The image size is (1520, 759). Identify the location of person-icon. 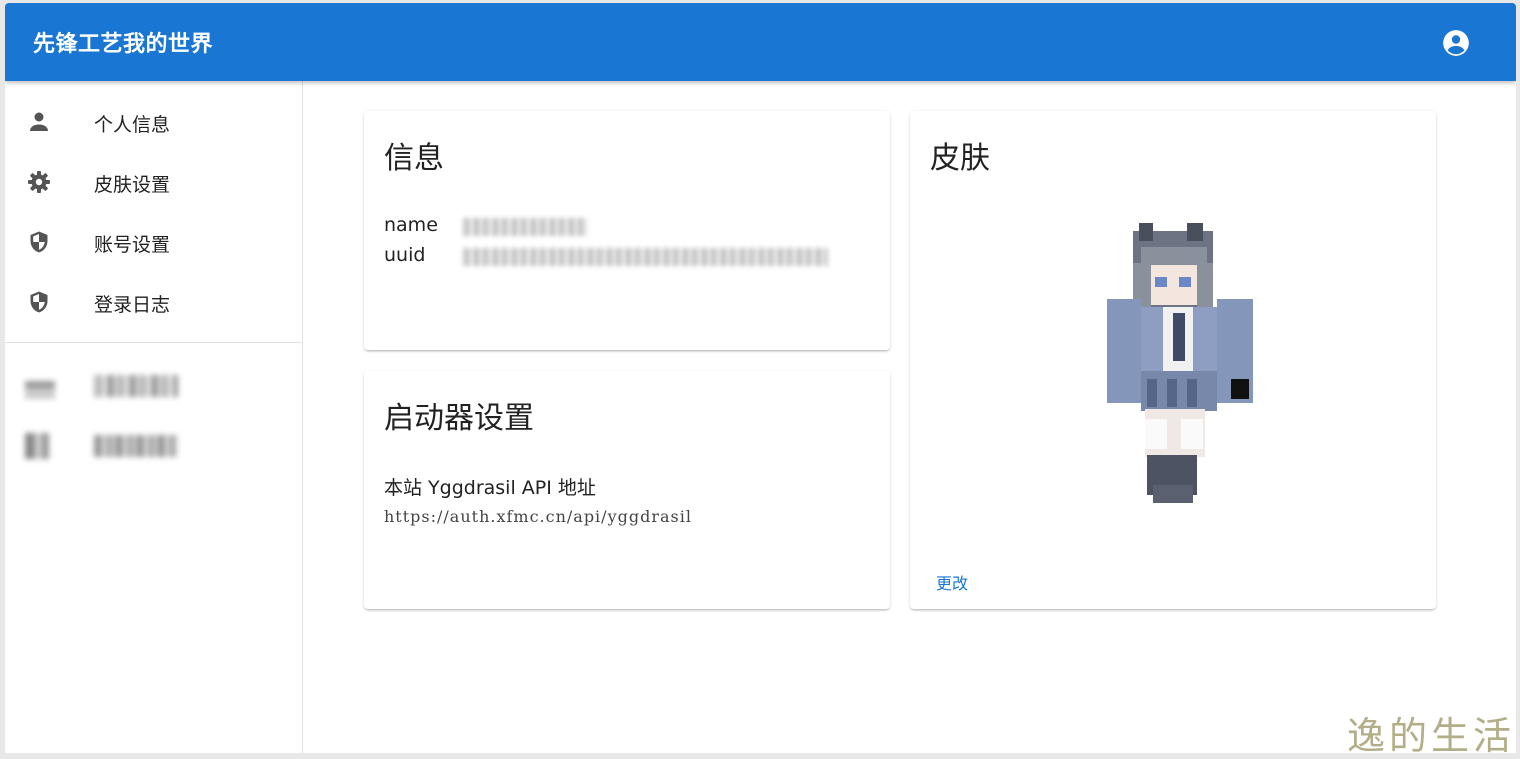
(39, 121).